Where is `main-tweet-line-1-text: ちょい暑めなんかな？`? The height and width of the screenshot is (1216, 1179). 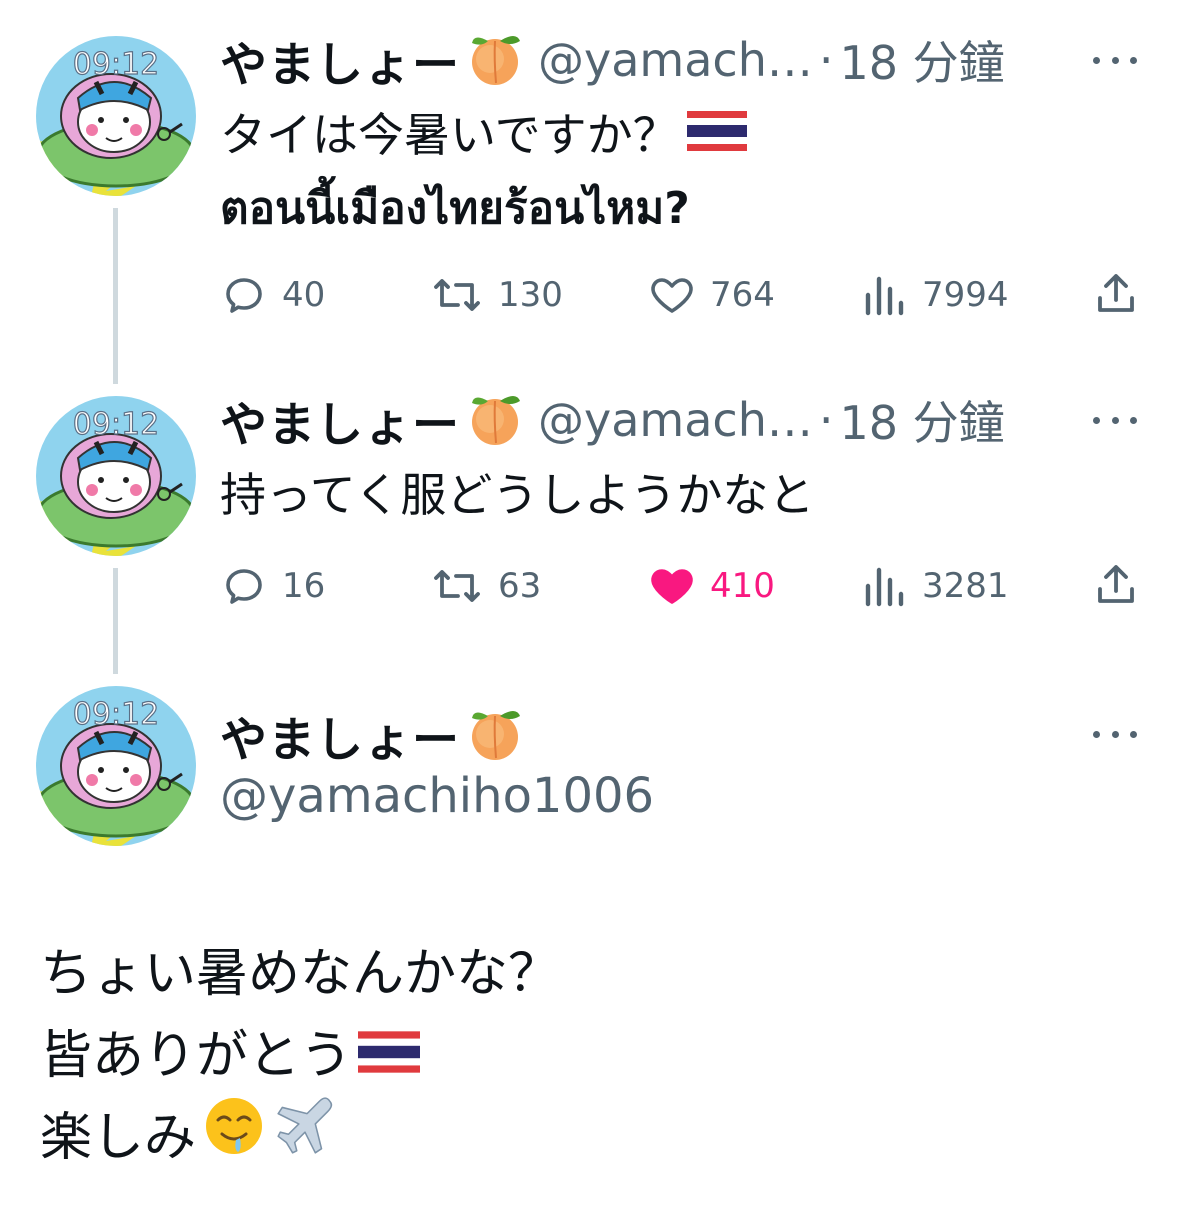
main-tweet-line-1-text: ちょい暑めなんかな？ is located at coordinates (300, 974).